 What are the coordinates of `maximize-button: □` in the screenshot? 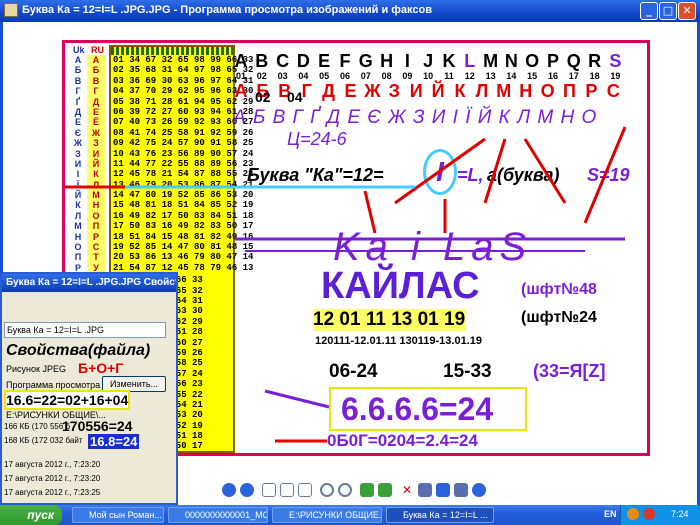 It's located at (668, 11).